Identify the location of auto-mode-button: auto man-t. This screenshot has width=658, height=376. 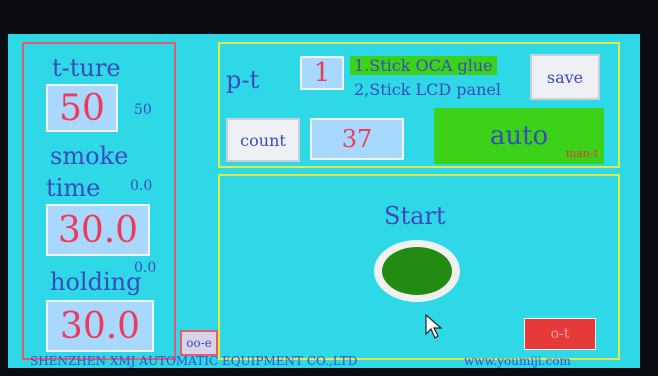
(519, 136).